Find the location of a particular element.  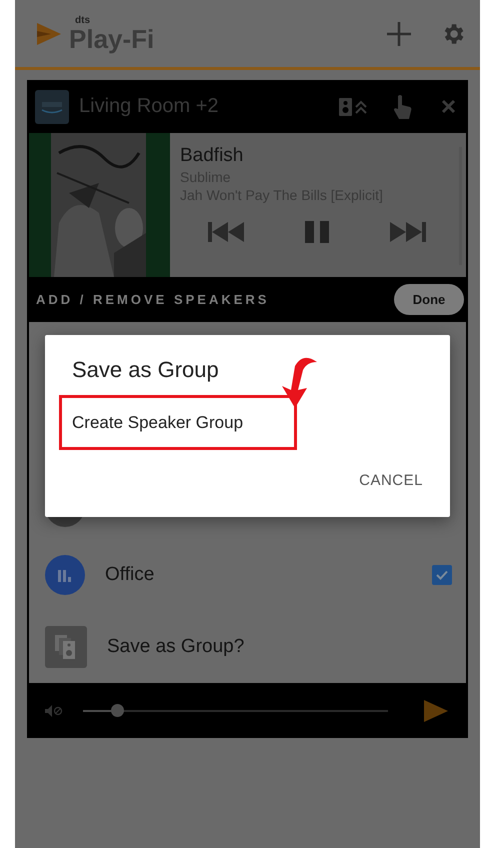

brand-small: dts is located at coordinates (83, 21).